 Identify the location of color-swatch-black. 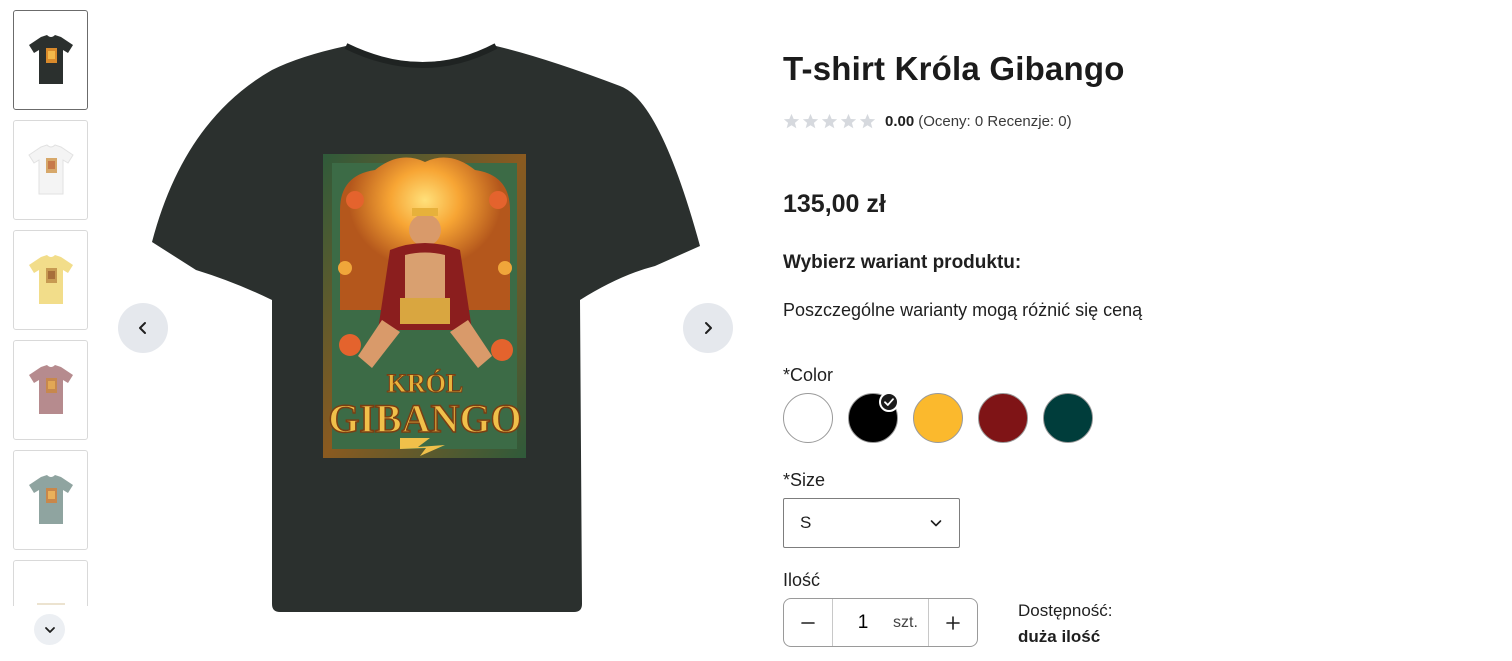
(873, 417).